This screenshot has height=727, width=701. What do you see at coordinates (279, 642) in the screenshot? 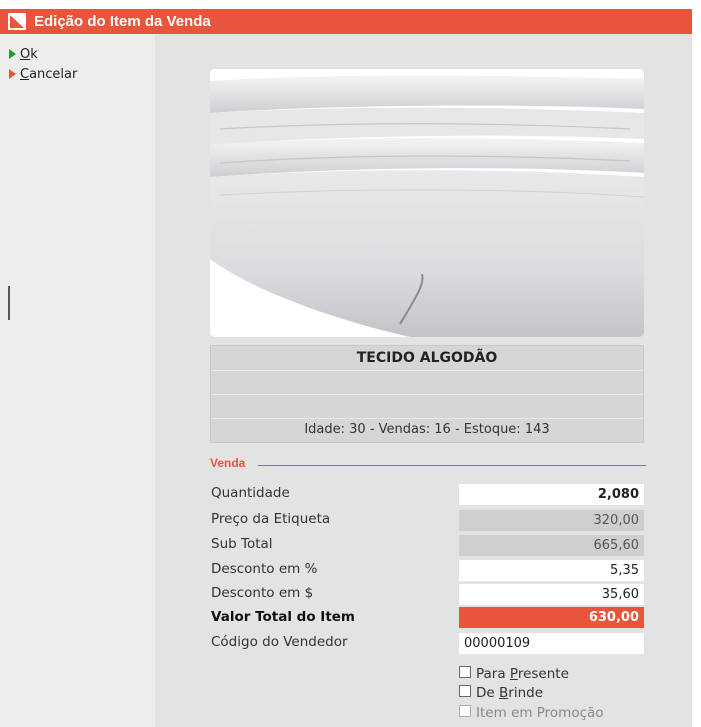
I see `seller-code-label: Código do Vendedor` at bounding box center [279, 642].